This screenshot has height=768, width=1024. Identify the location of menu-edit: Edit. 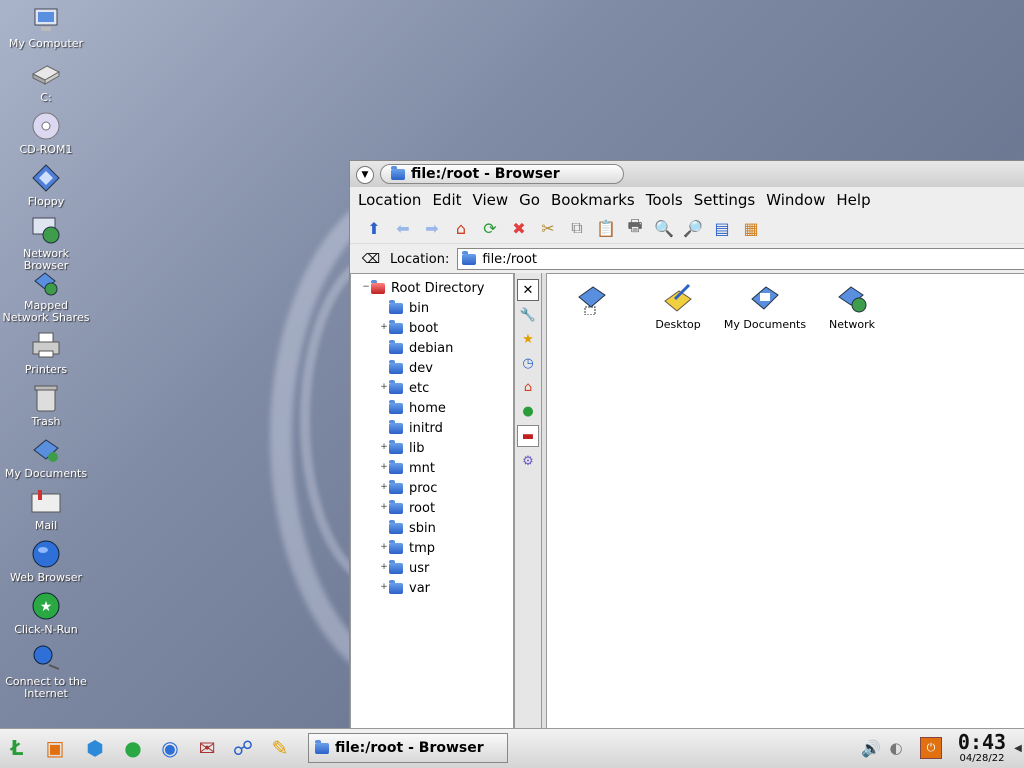
(446, 200).